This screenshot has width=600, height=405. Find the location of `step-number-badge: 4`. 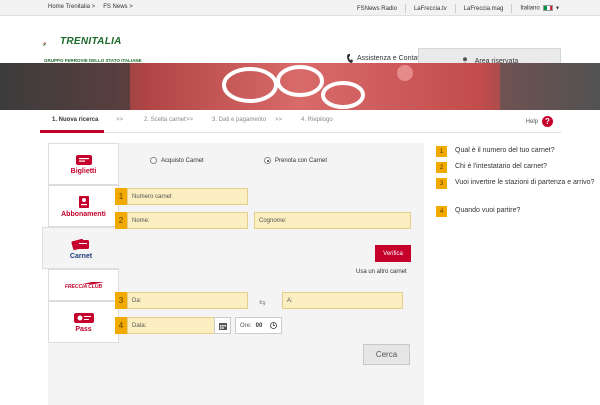

step-number-badge: 4 is located at coordinates (121, 325).